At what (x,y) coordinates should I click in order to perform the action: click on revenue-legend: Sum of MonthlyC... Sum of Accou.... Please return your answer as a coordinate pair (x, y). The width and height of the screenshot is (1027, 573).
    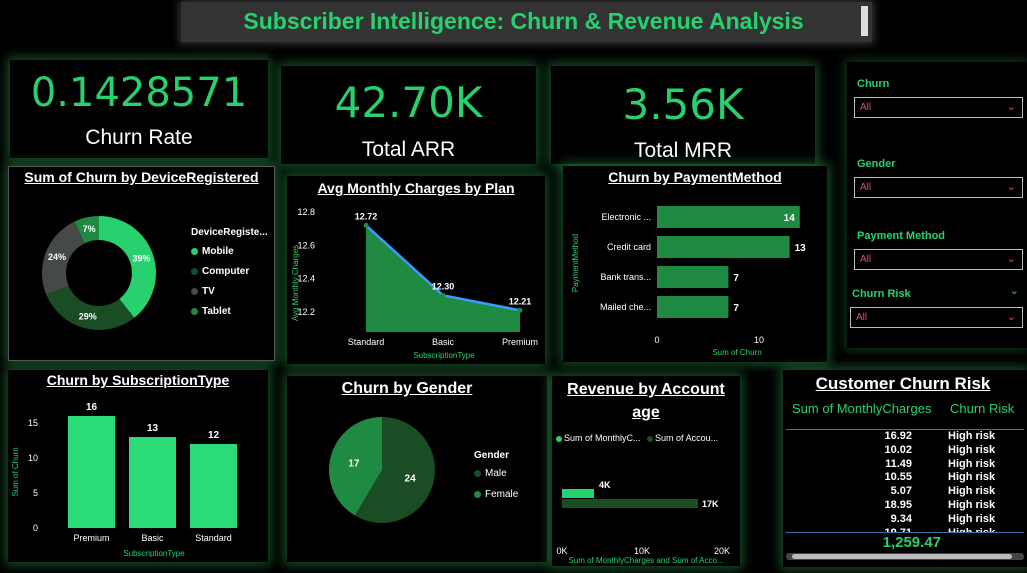
    Looking at the image, I should click on (637, 438).